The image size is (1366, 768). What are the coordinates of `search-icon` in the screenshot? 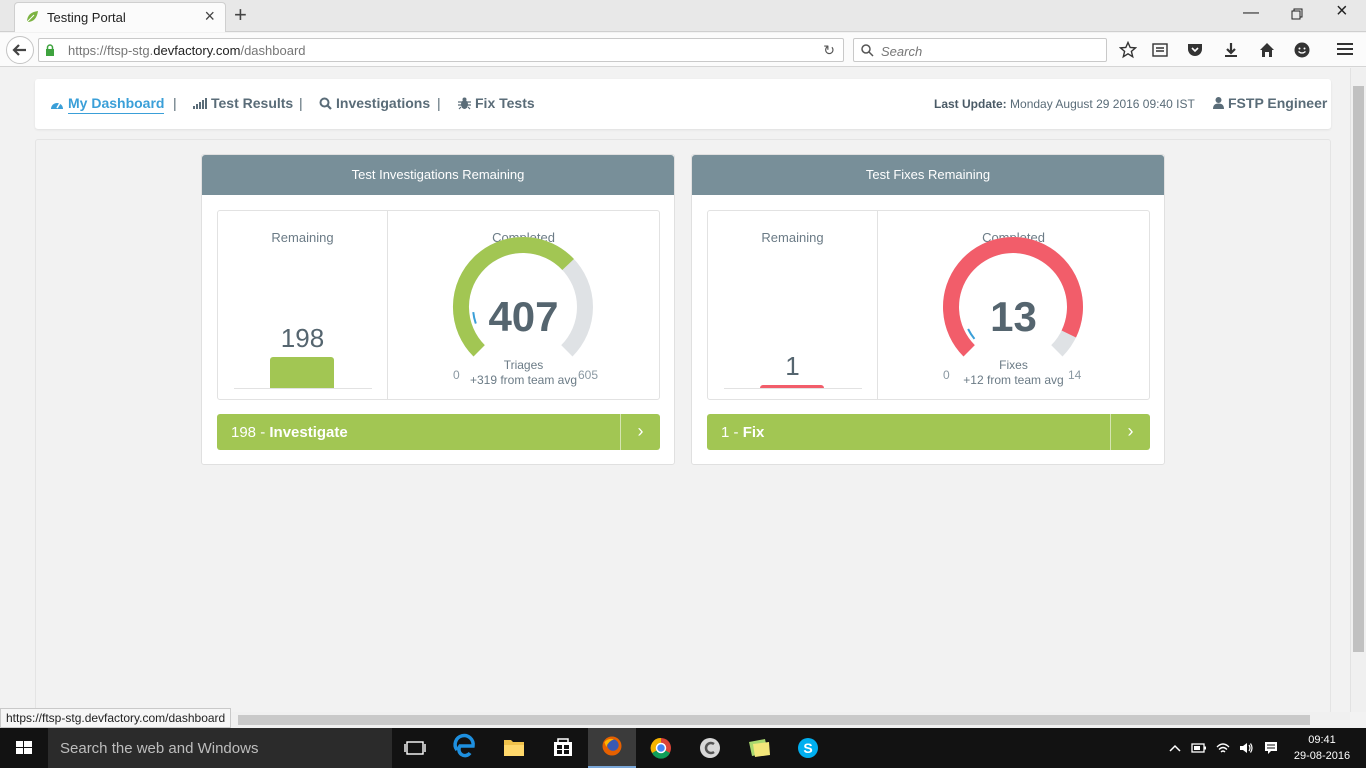 It's located at (325, 103).